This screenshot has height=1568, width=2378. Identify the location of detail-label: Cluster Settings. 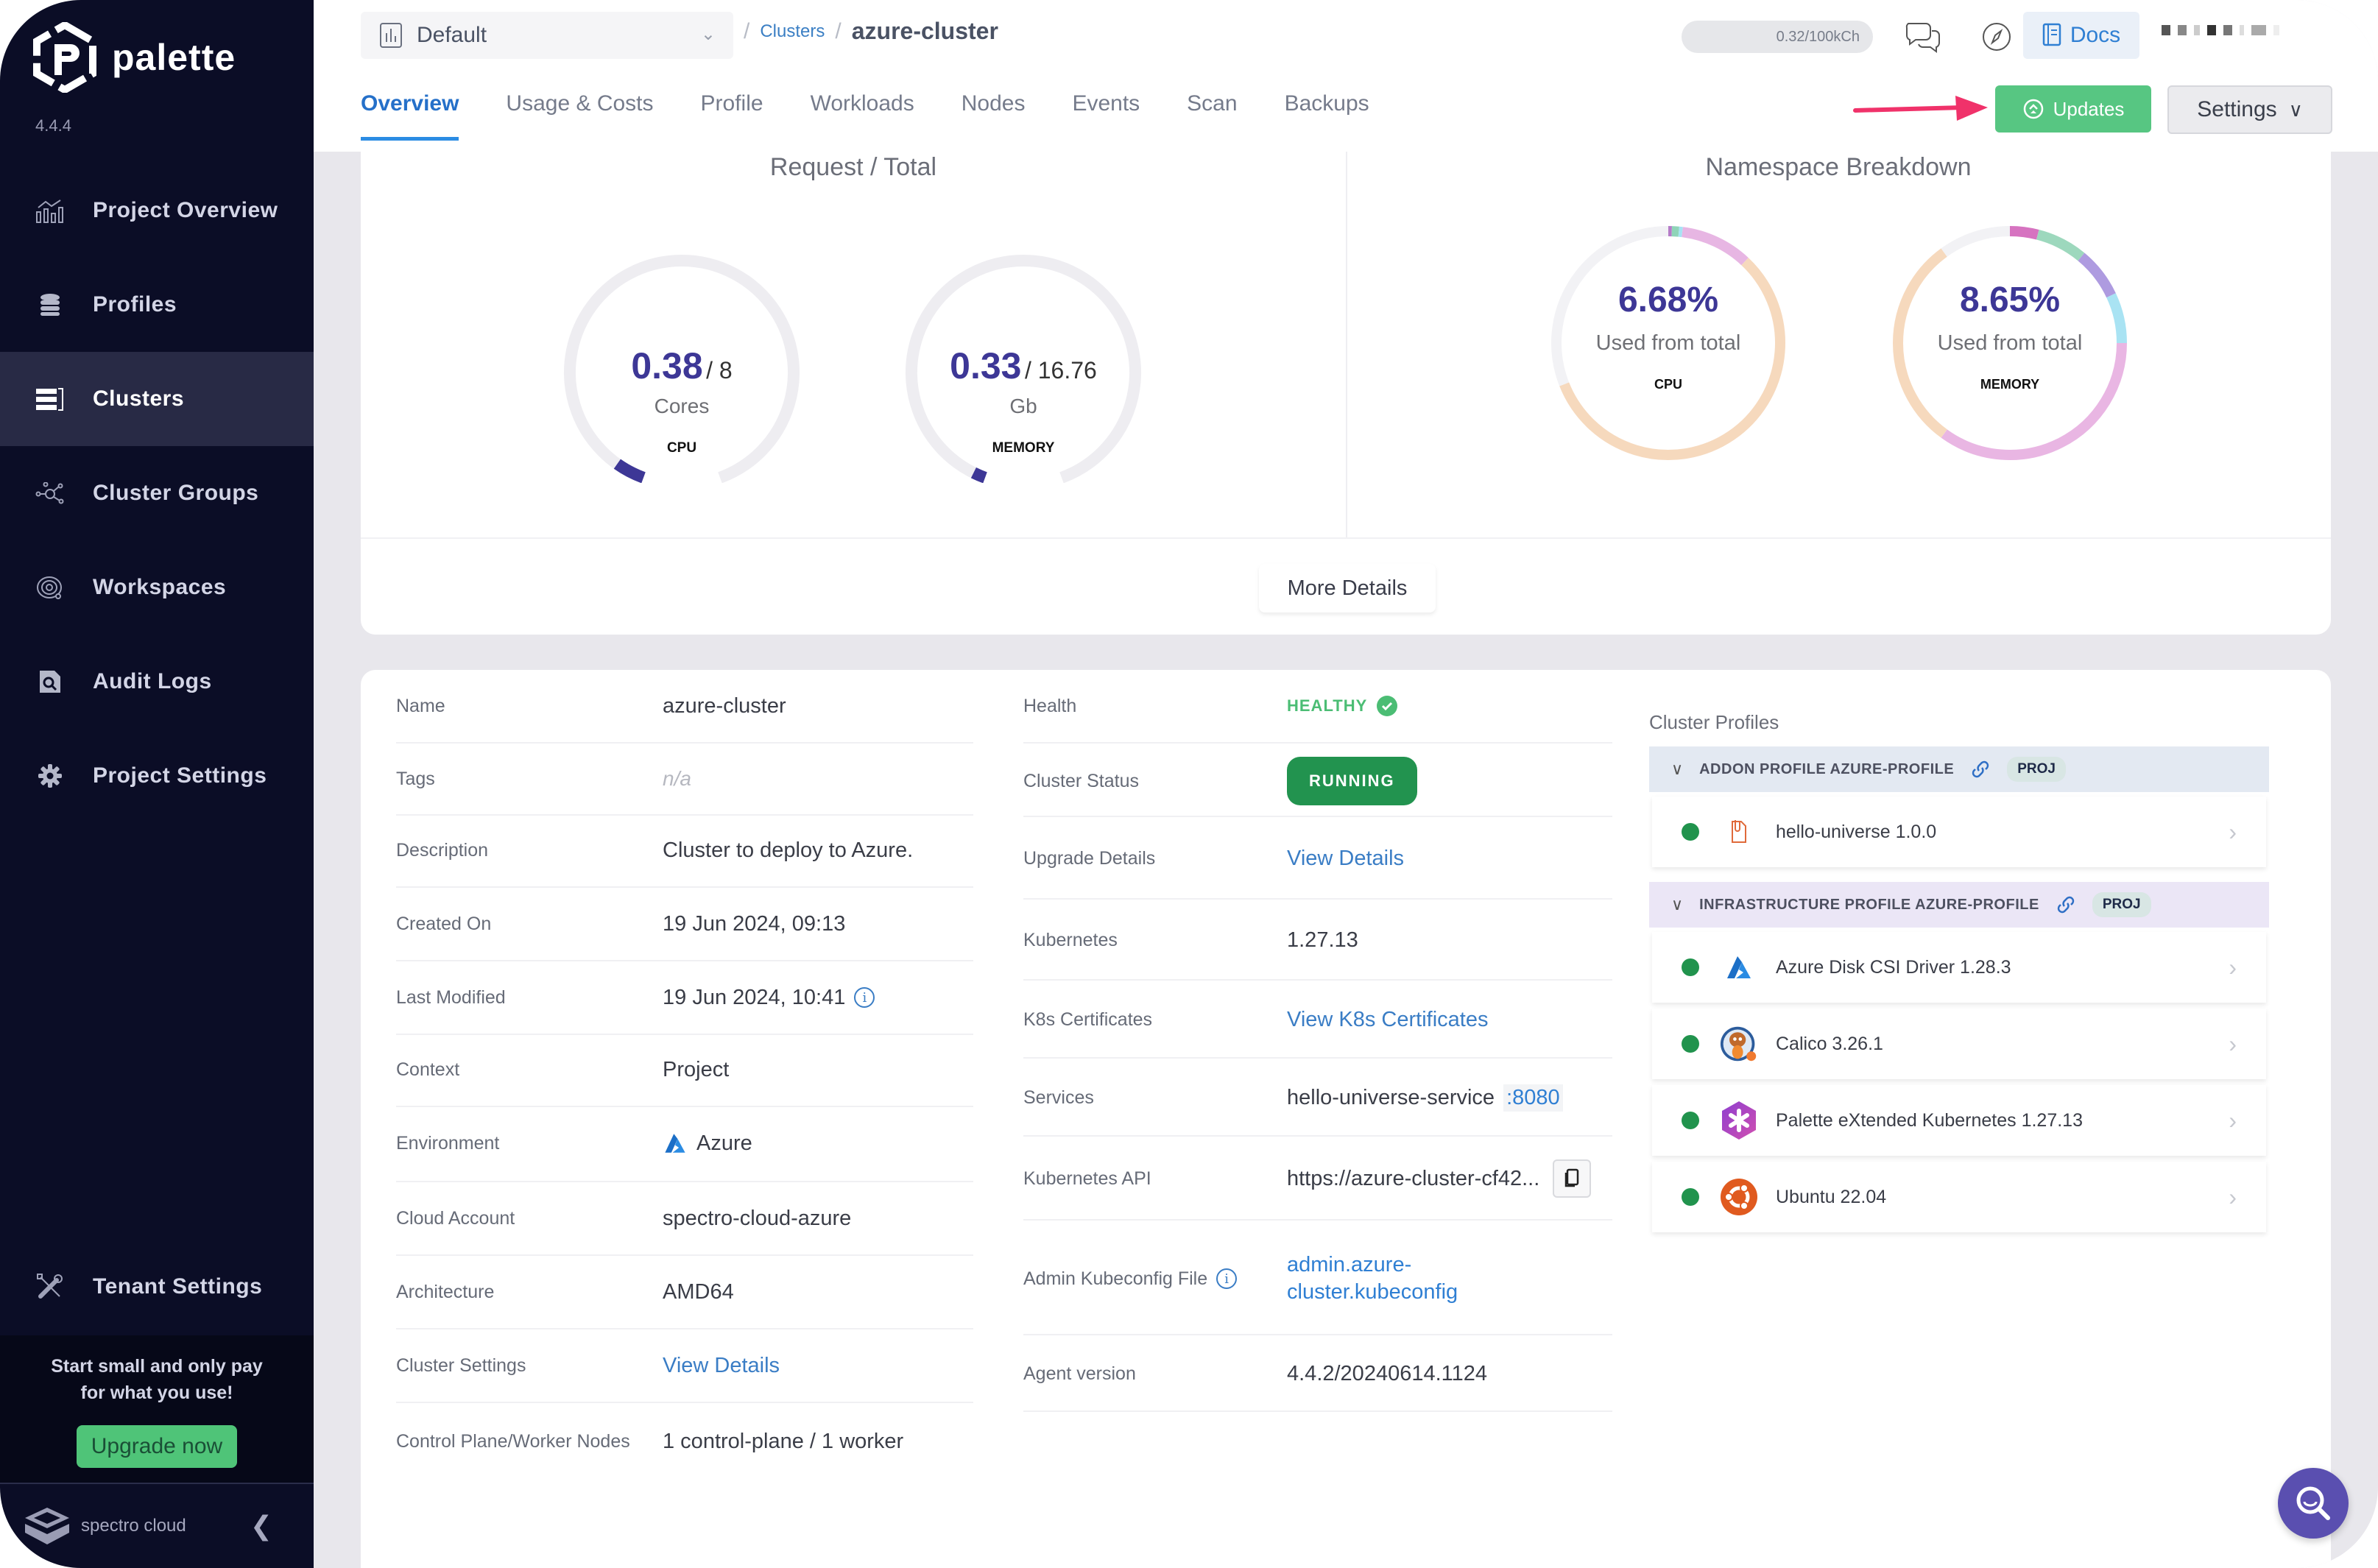
(461, 1365).